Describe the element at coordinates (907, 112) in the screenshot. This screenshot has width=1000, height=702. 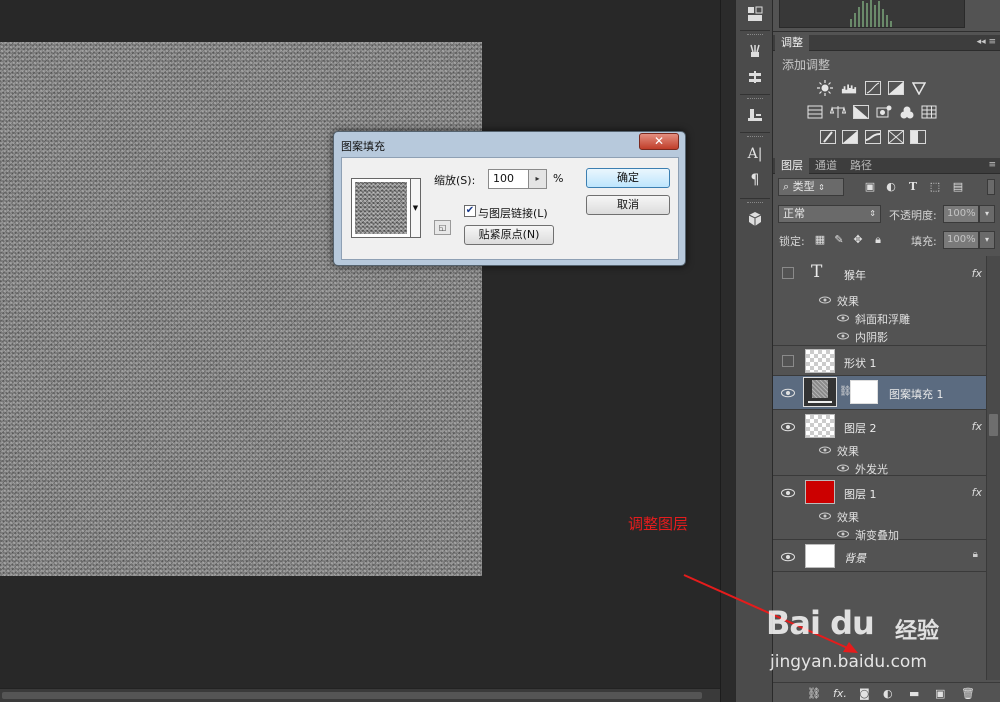
I see `channel-mixer-icon` at that location.